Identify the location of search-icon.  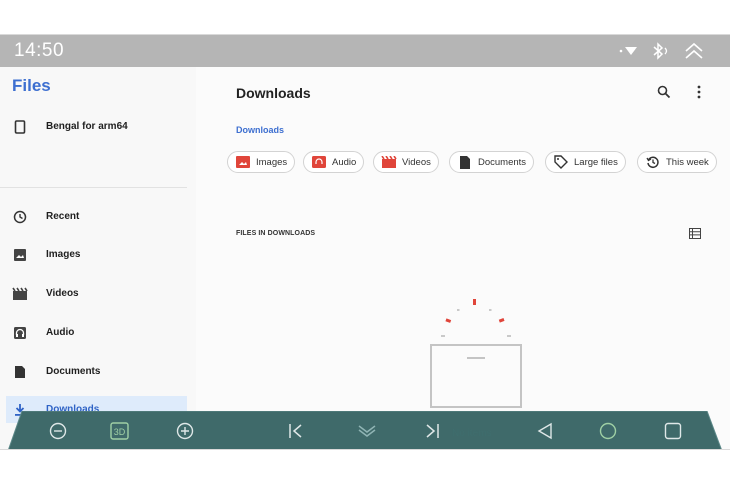
(664, 92).